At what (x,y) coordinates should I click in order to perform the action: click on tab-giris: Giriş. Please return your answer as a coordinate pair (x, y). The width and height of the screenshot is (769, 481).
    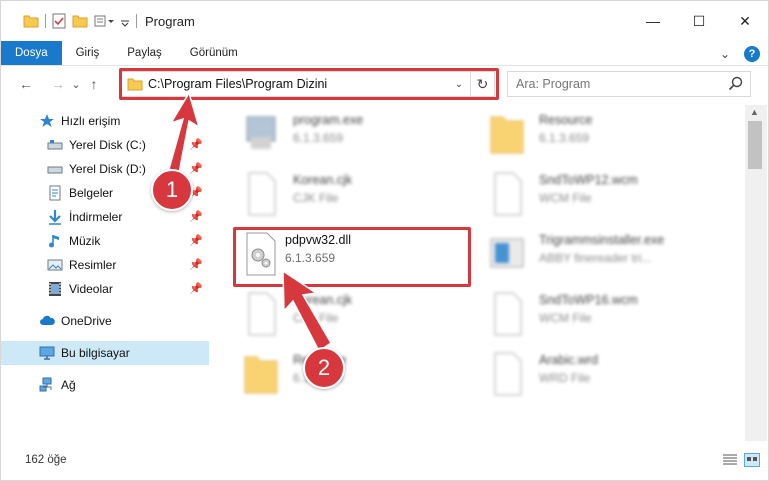
    Looking at the image, I should click on (88, 53).